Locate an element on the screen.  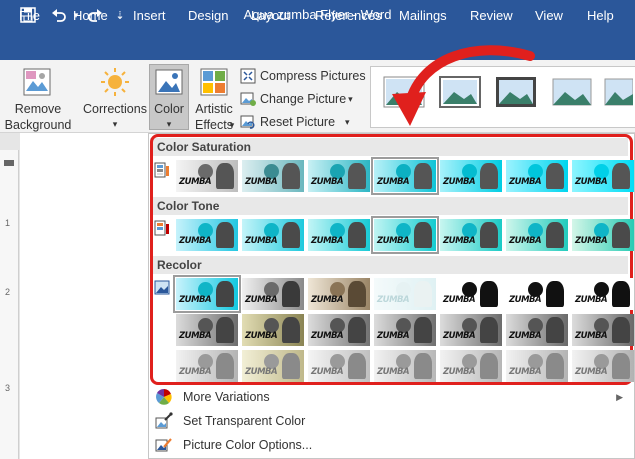
change-picture-label: Change Picture is located at coordinates (303, 99).